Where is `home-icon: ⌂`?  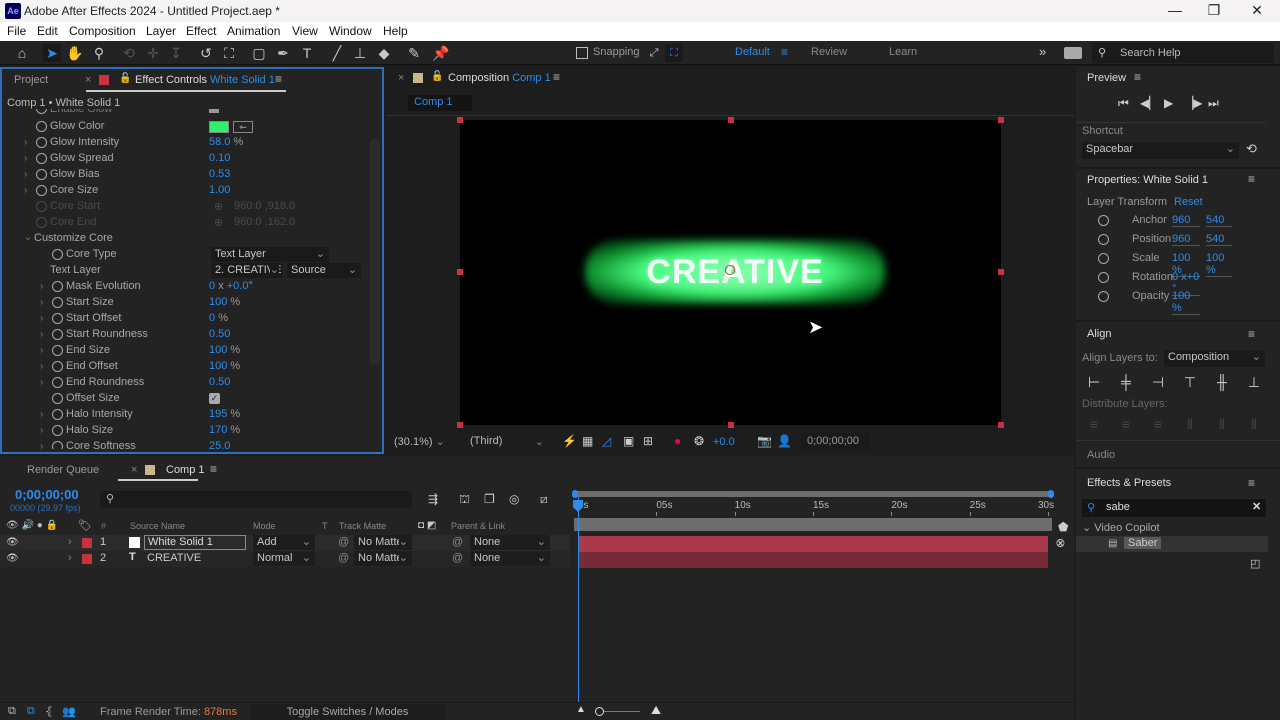
home-icon: ⌂ is located at coordinates (22, 53).